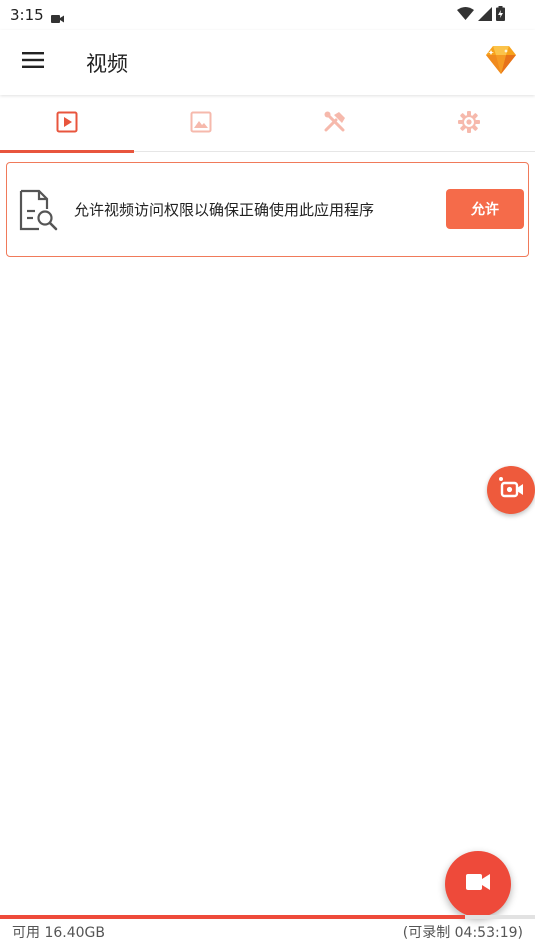 This screenshot has height=951, width=535. I want to click on tools-icon, so click(335, 124).